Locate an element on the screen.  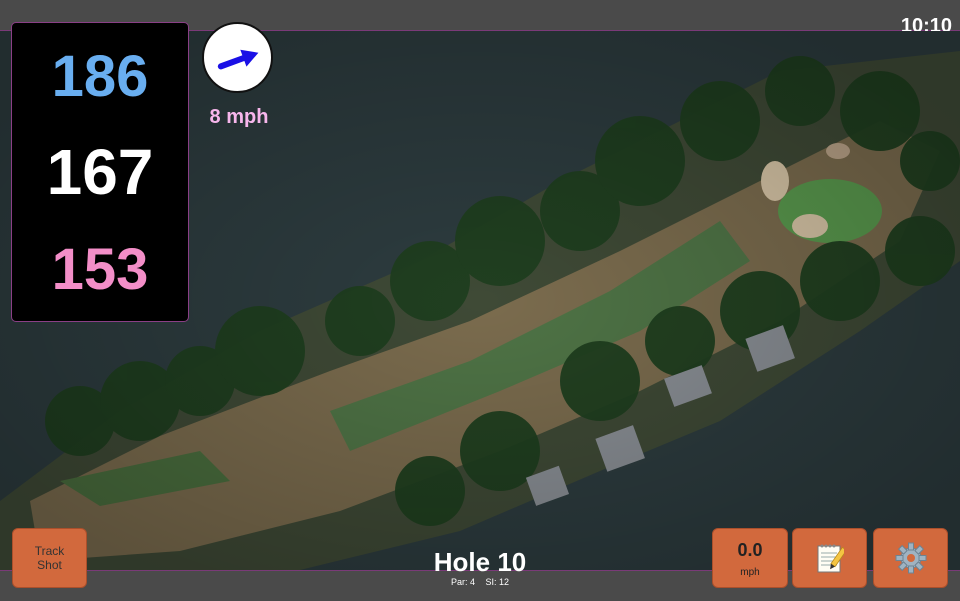
notepad-icon is located at coordinates (830, 558).